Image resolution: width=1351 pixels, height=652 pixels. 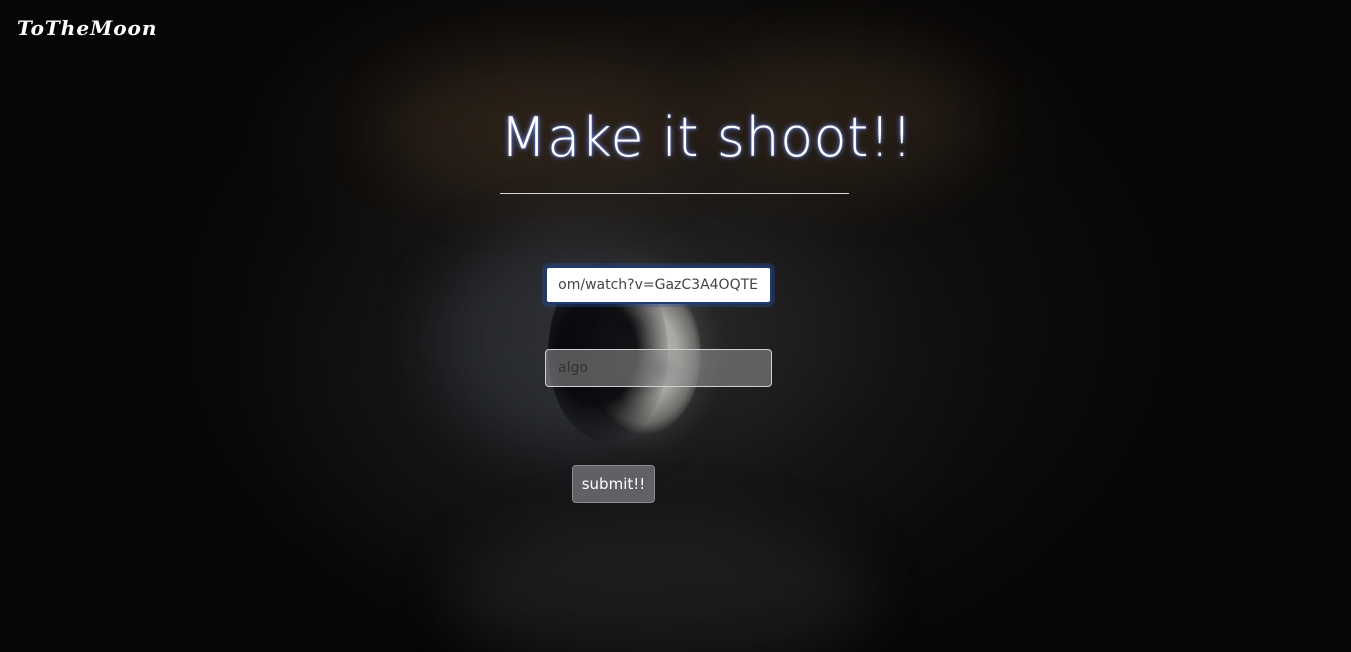 I want to click on brand-logo: ToTheMoon, so click(x=87, y=28).